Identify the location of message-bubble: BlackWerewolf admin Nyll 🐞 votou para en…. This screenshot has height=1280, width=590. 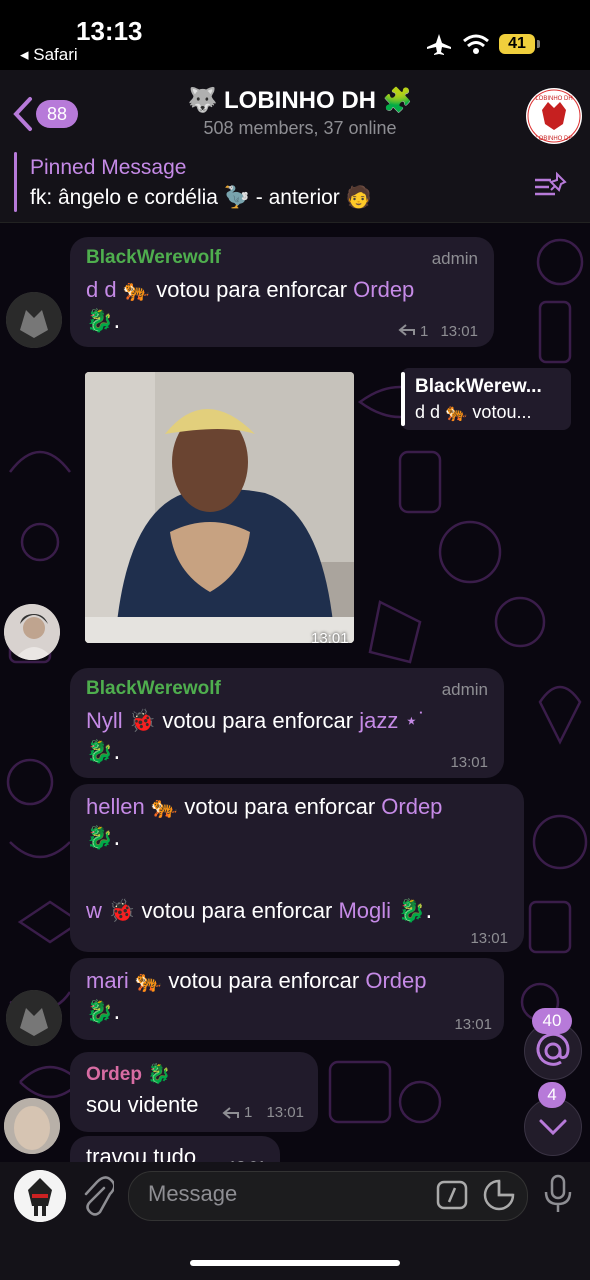
(287, 723).